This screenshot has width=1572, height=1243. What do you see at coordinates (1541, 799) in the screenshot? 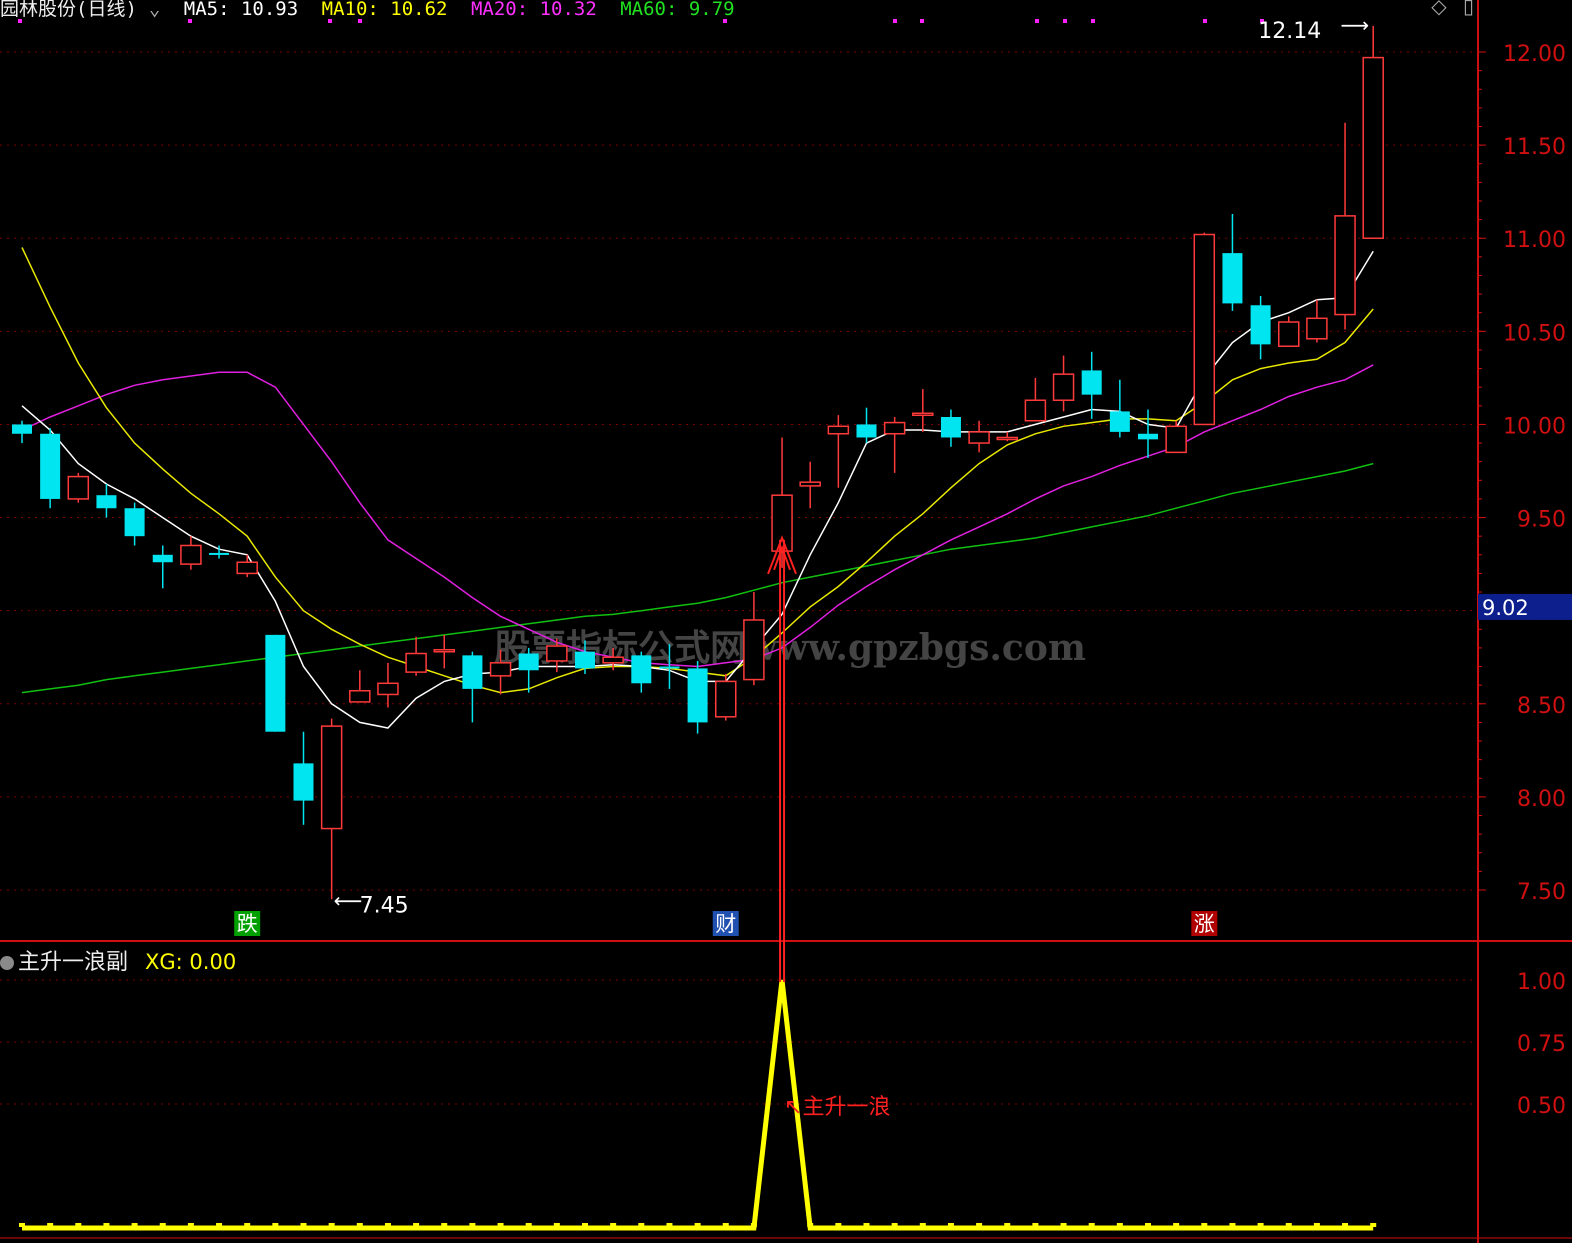
I see `y-tick-label: 8.00` at bounding box center [1541, 799].